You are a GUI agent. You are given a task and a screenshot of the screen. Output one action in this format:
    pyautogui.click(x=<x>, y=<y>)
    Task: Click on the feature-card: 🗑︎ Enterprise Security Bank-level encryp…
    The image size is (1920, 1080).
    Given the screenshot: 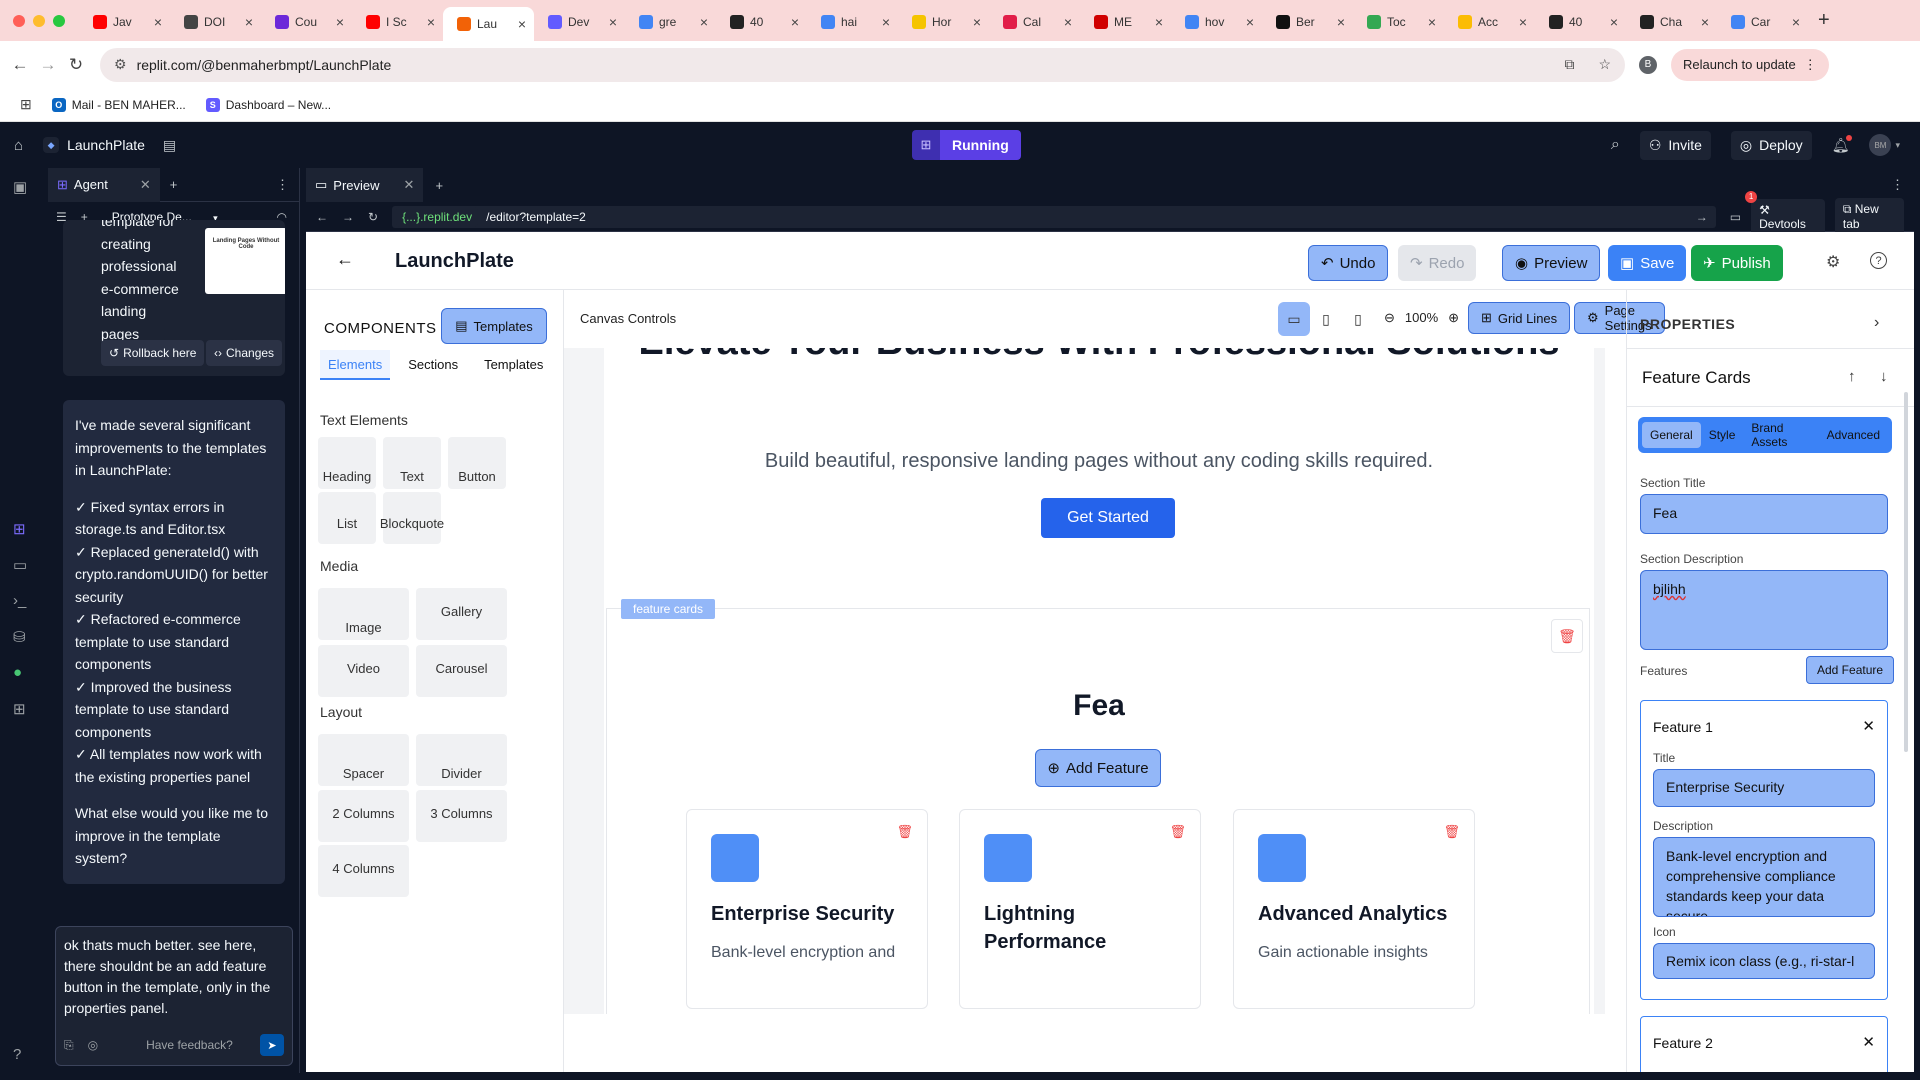 What is the action you would take?
    pyautogui.click(x=807, y=909)
    